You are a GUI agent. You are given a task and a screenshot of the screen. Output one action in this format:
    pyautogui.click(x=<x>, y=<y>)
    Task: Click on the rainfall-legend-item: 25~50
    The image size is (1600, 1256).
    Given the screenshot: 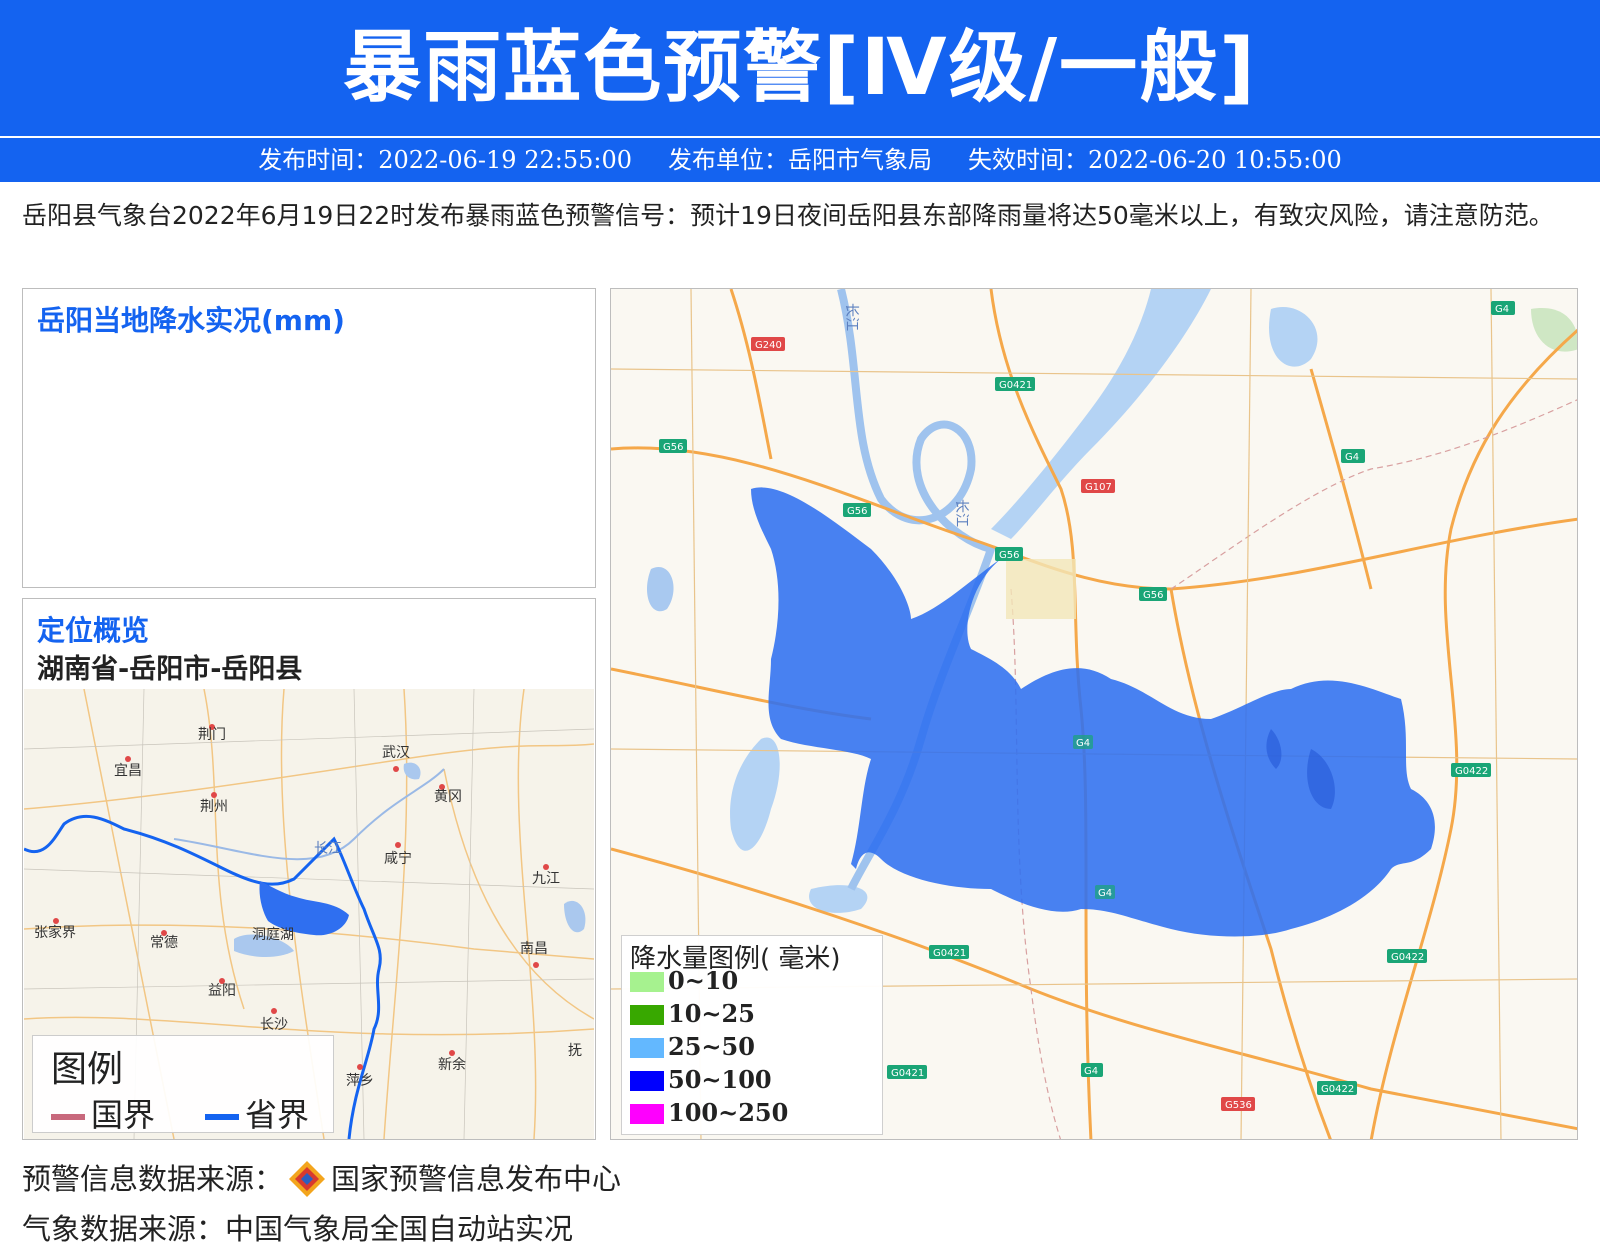 What is the action you would take?
    pyautogui.click(x=692, y=1047)
    